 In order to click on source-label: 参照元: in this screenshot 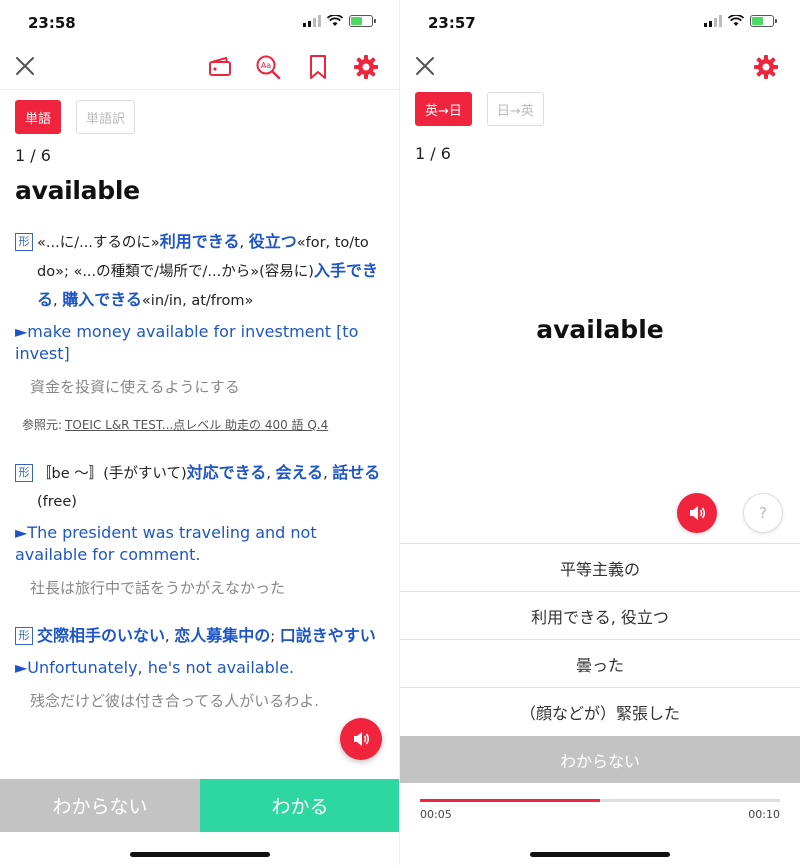, I will do `click(42, 425)`.